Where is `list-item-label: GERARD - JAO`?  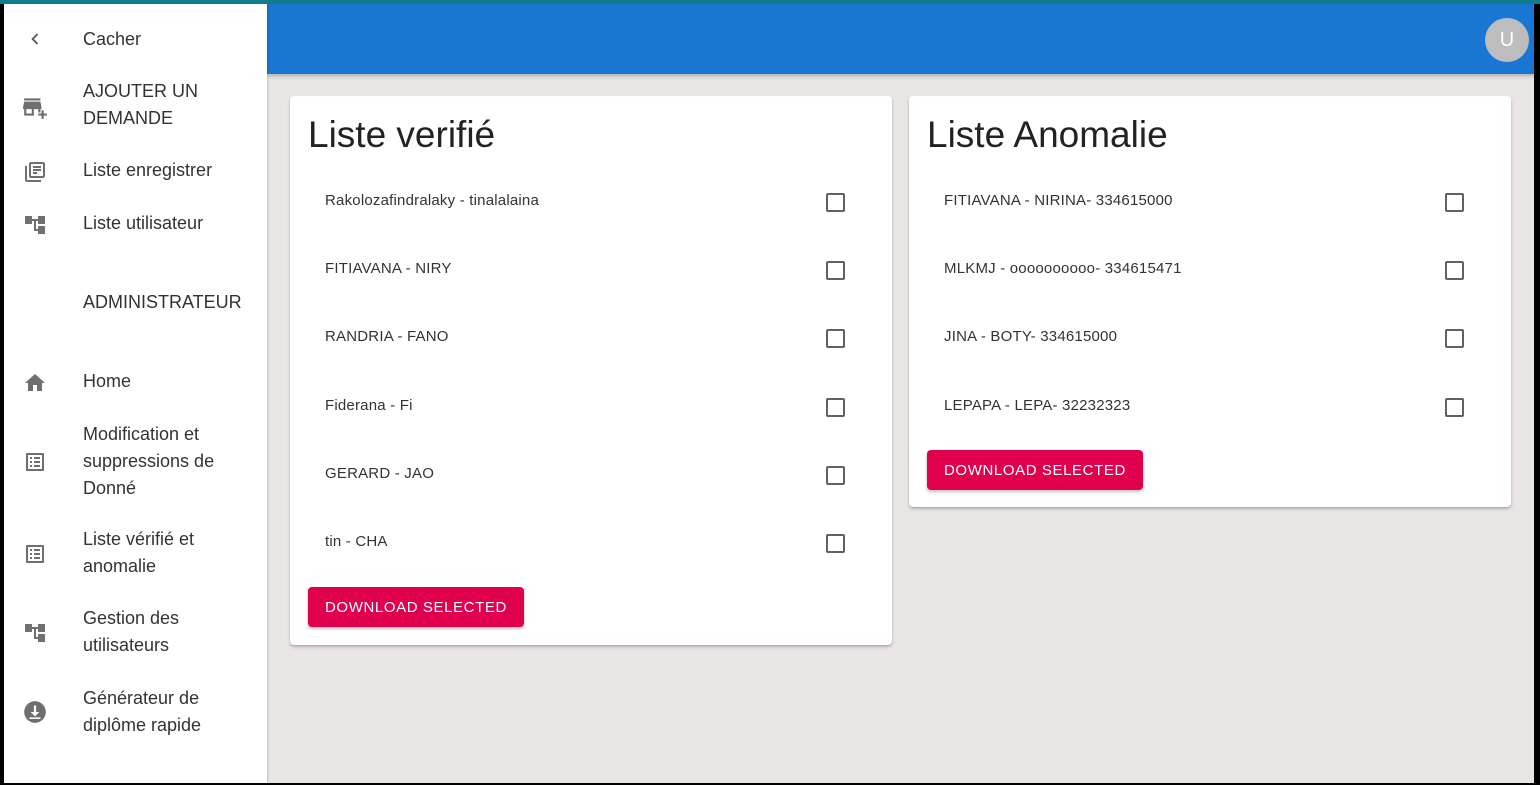
list-item-label: GERARD - JAO is located at coordinates (380, 473).